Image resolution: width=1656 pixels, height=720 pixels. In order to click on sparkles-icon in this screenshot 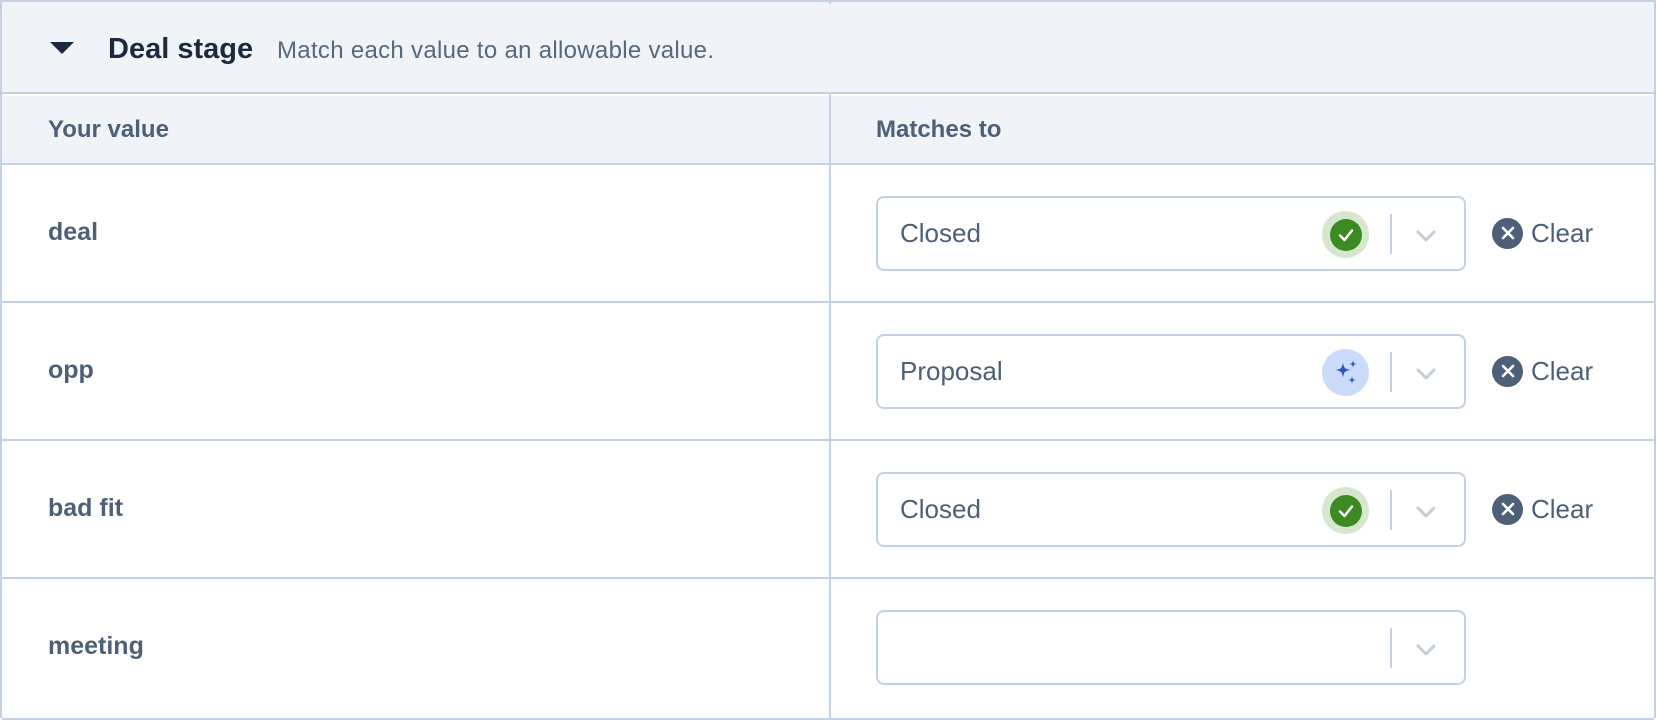, I will do `click(1345, 372)`.